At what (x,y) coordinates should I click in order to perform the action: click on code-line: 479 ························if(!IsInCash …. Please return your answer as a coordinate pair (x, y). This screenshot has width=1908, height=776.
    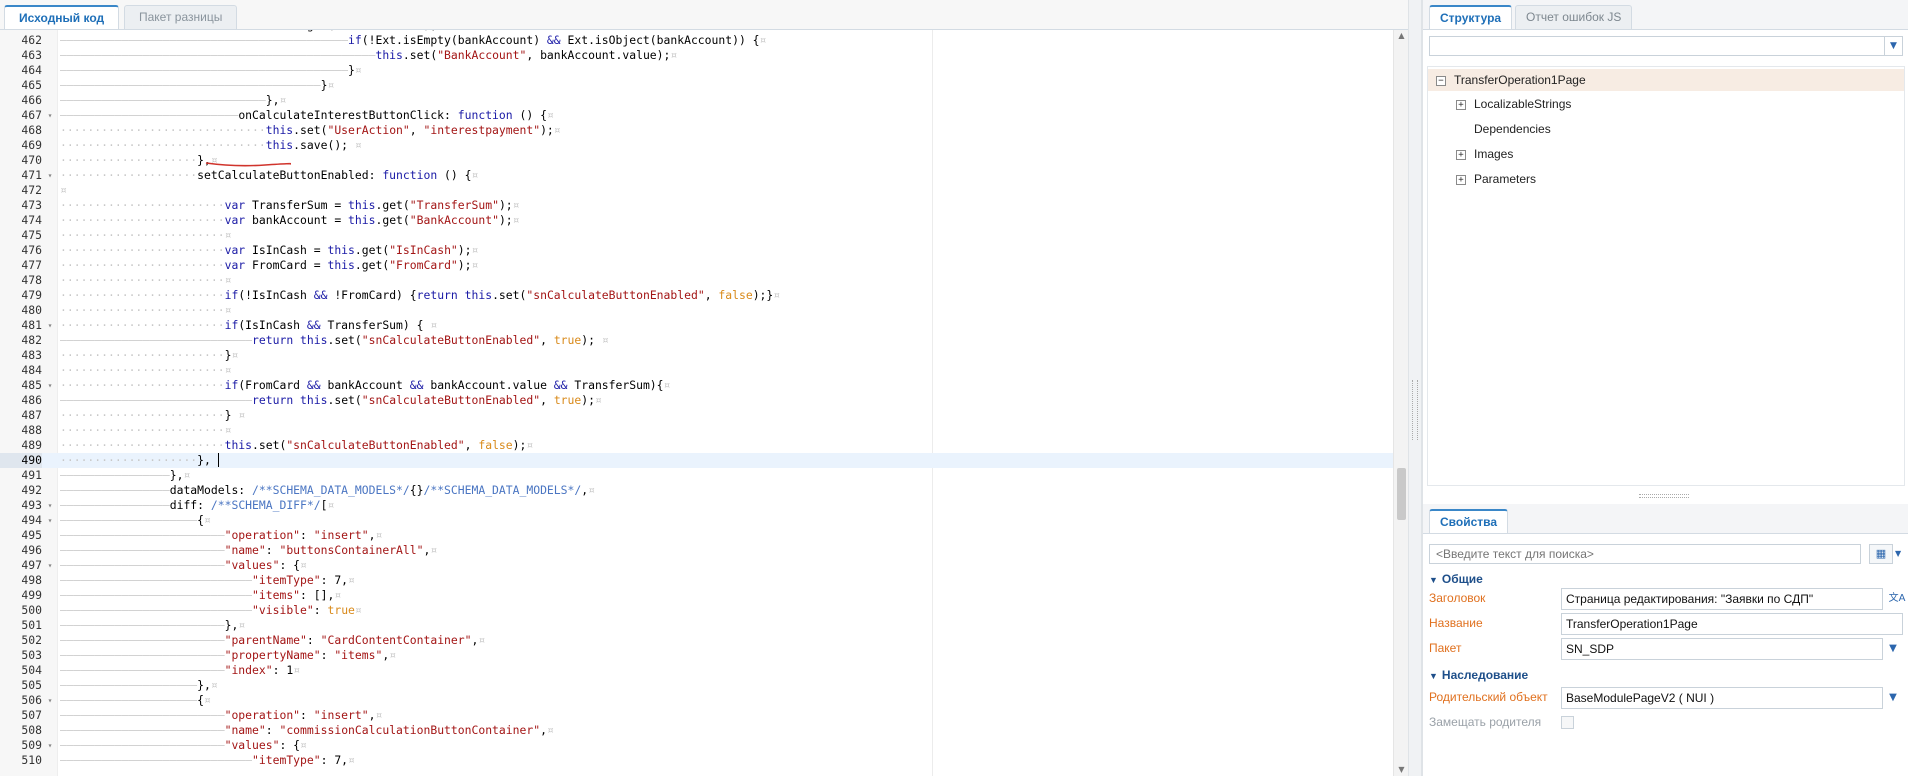
    Looking at the image, I should click on (696, 295).